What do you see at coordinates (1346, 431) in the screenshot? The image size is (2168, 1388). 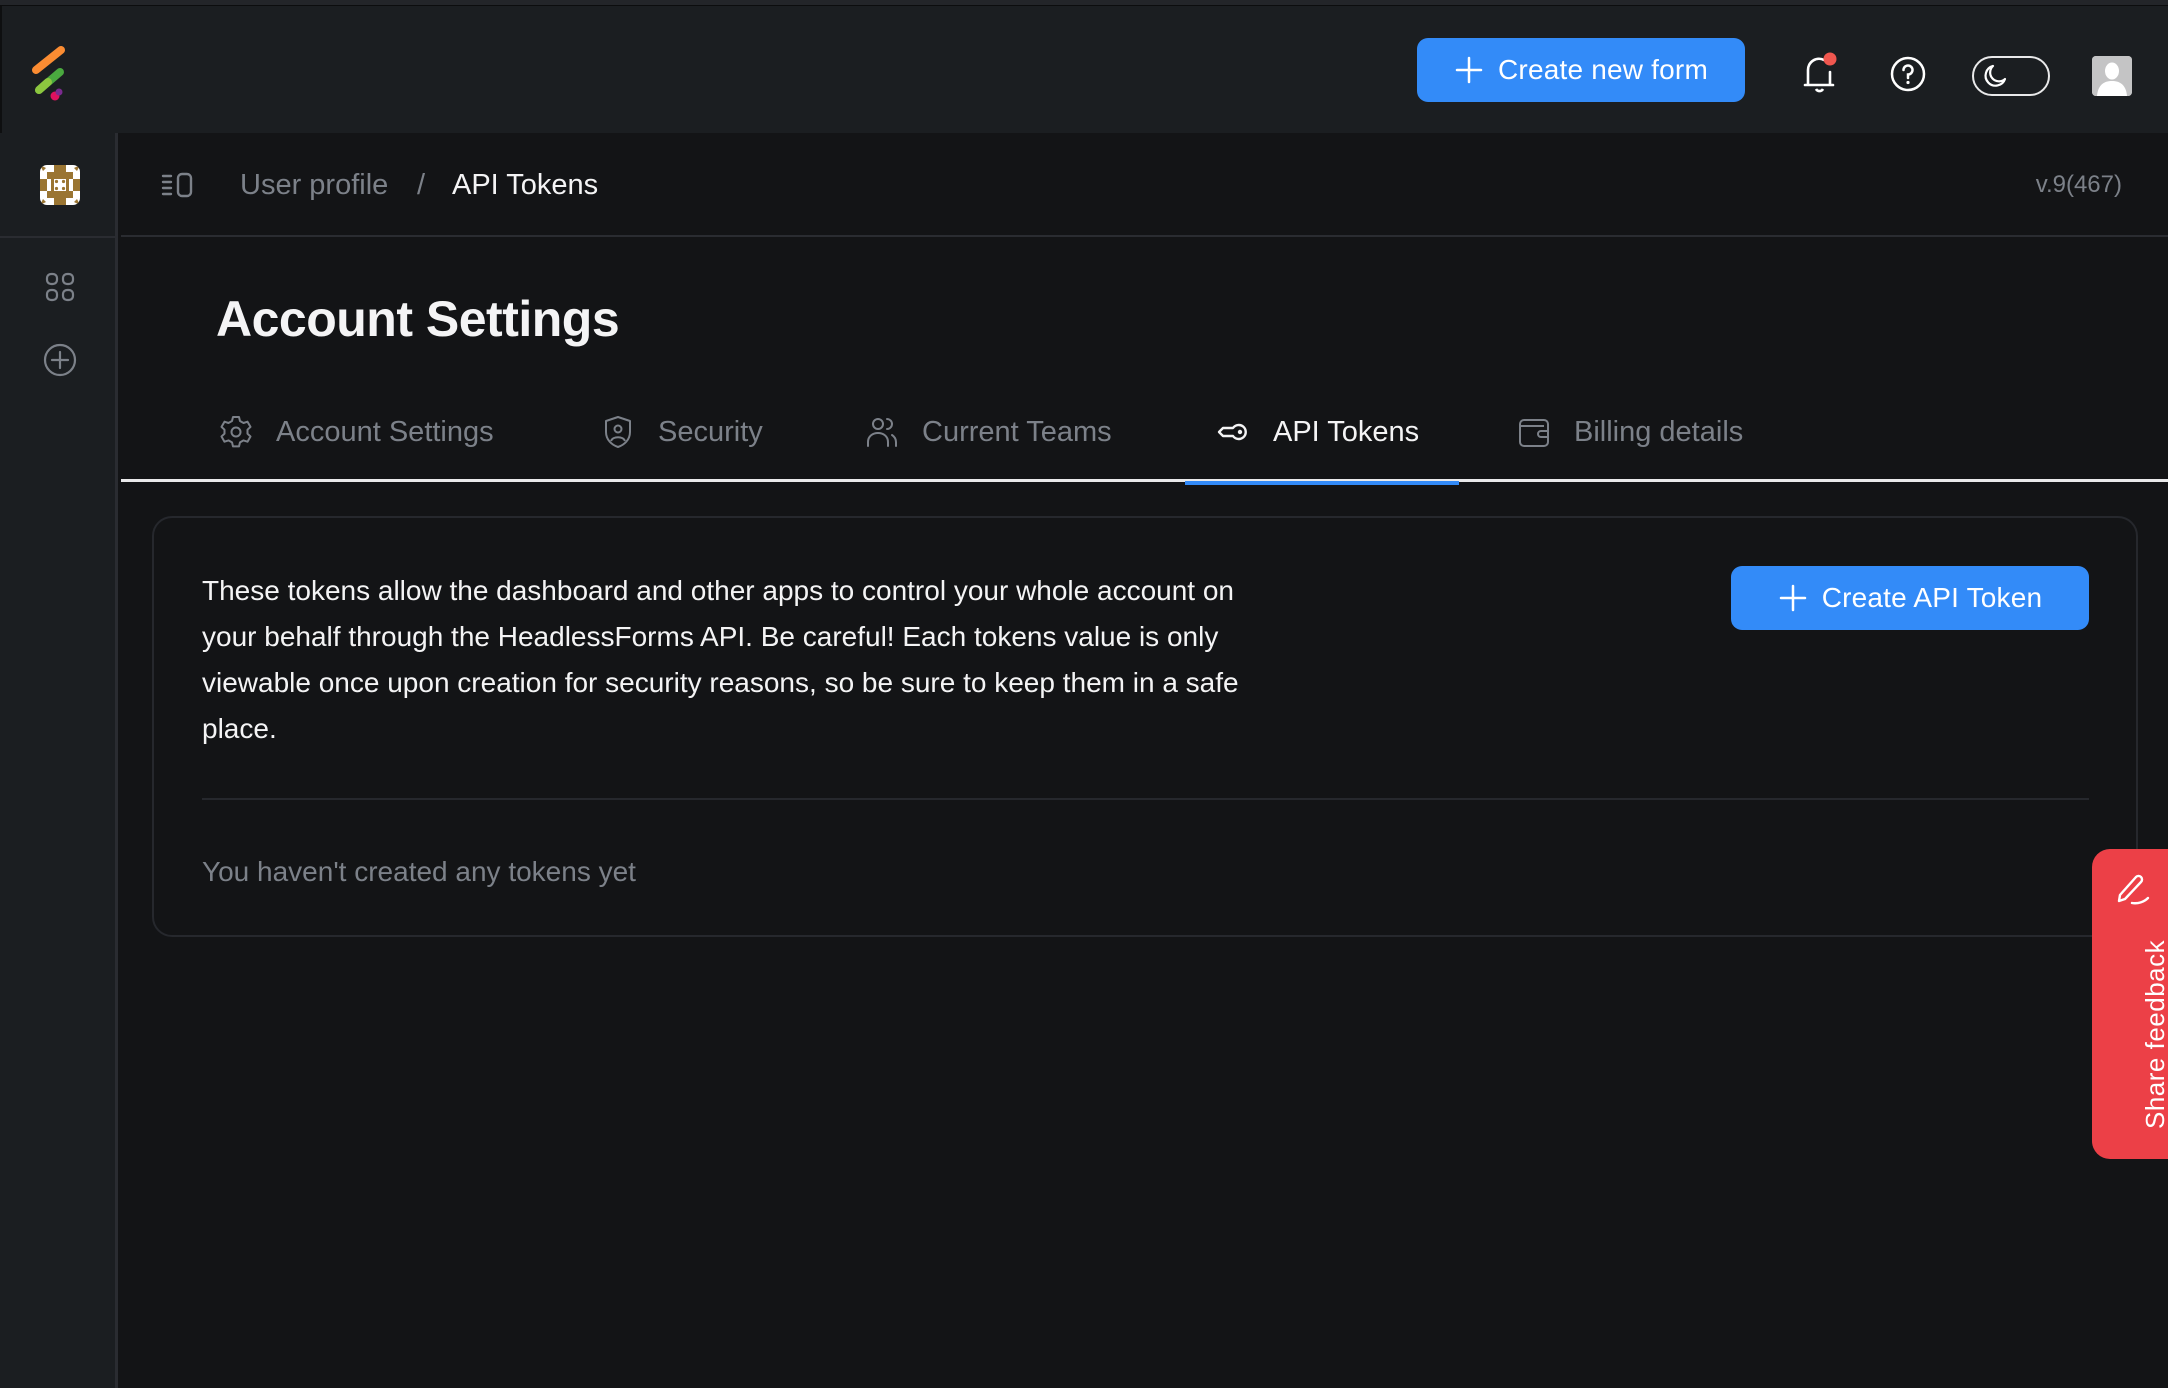 I see `tab-label: API Tokens` at bounding box center [1346, 431].